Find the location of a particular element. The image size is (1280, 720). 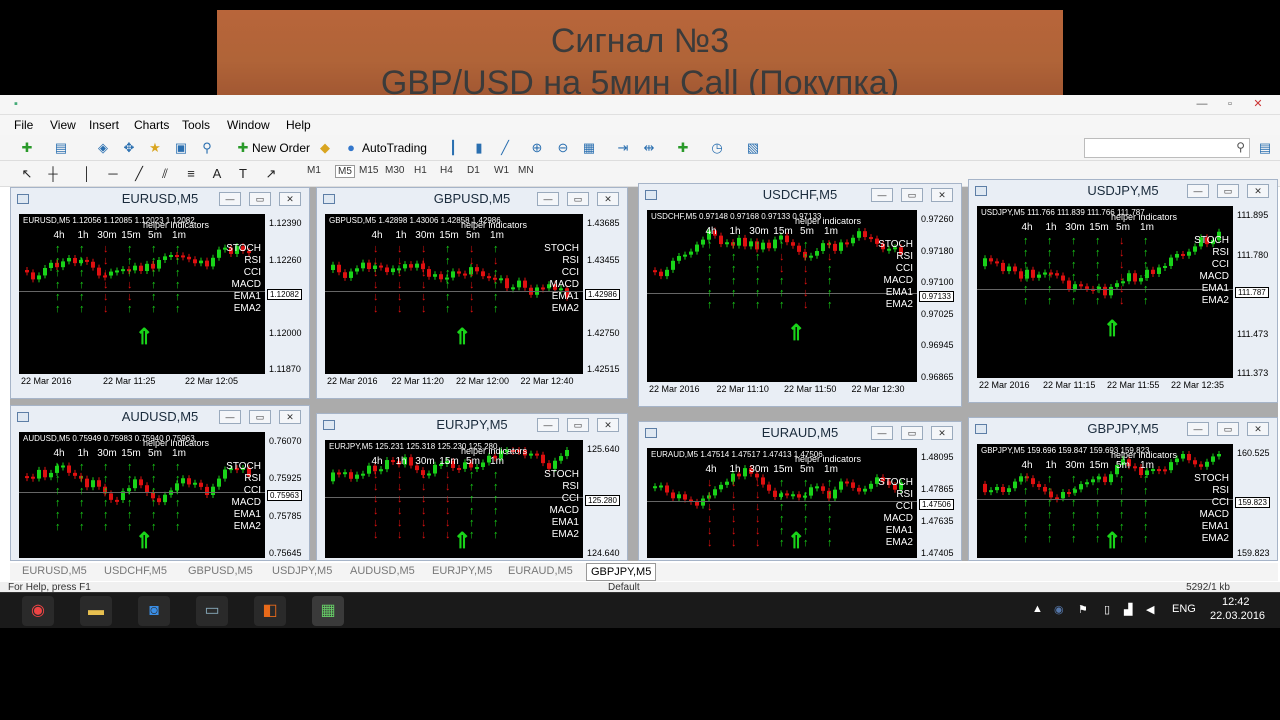

language-indicator: ENG is located at coordinates (1184, 609).